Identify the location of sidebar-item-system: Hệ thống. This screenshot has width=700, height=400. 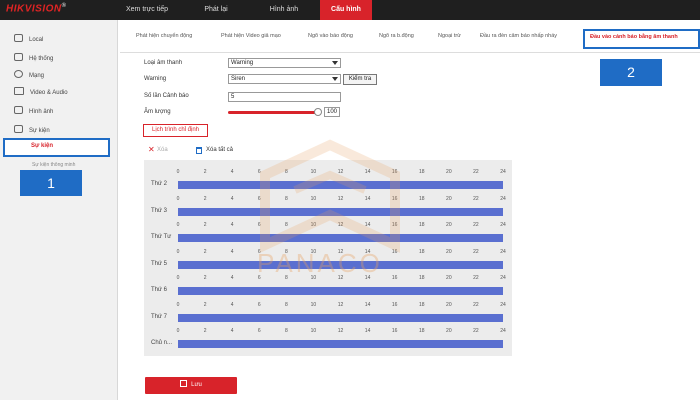
(33, 59).